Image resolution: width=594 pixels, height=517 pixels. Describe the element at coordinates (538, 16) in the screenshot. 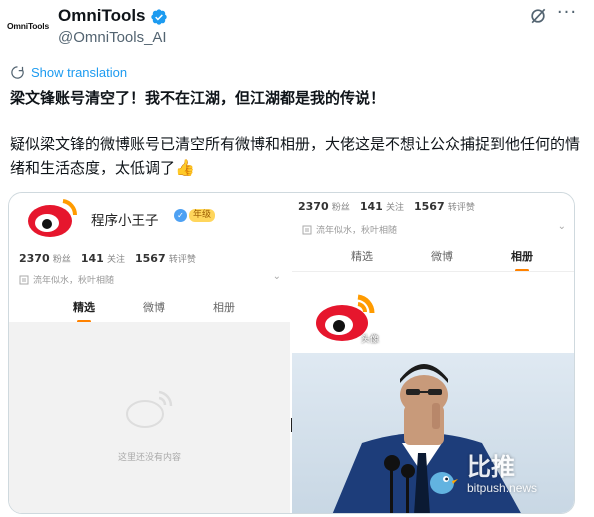

I see `grok-icon` at that location.